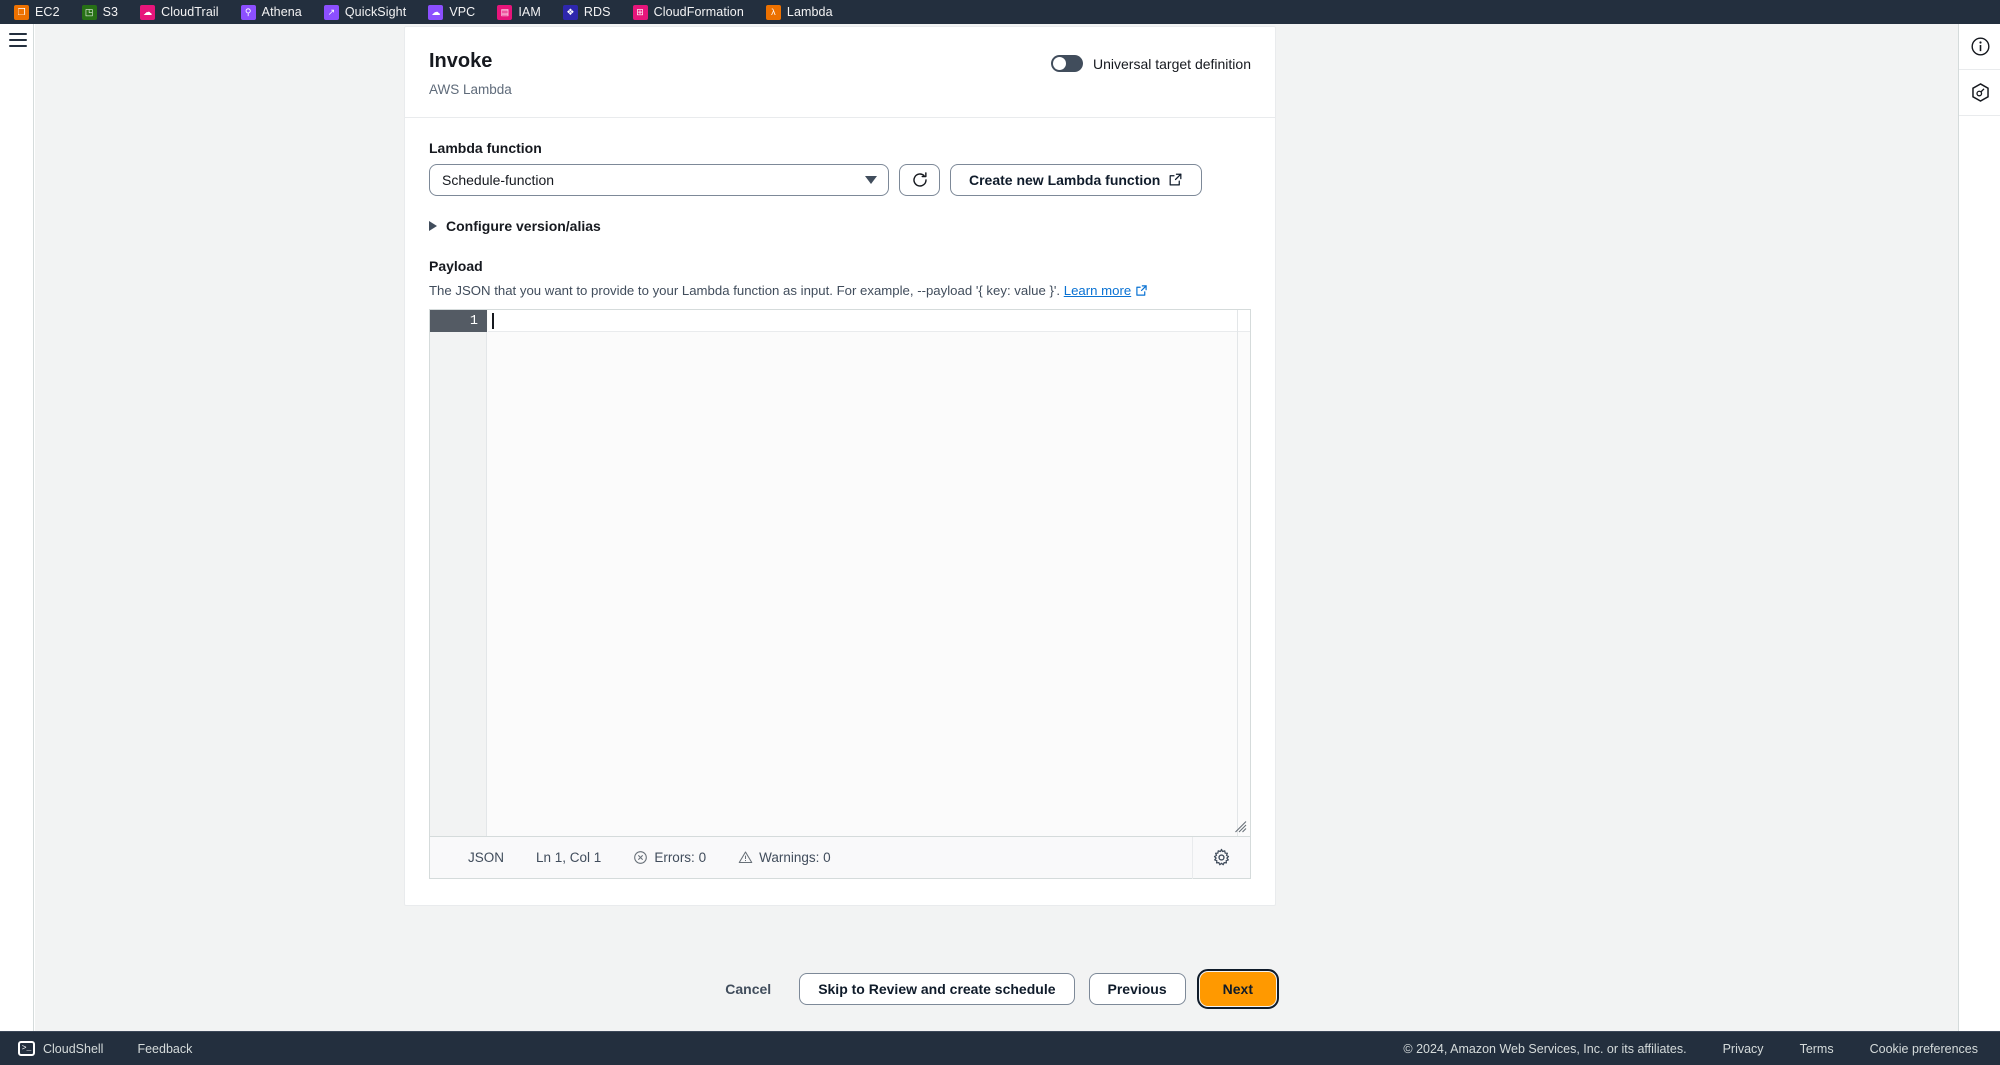  What do you see at coordinates (795, 858) in the screenshot?
I see `editor-warnings-text: Warnings: 0` at bounding box center [795, 858].